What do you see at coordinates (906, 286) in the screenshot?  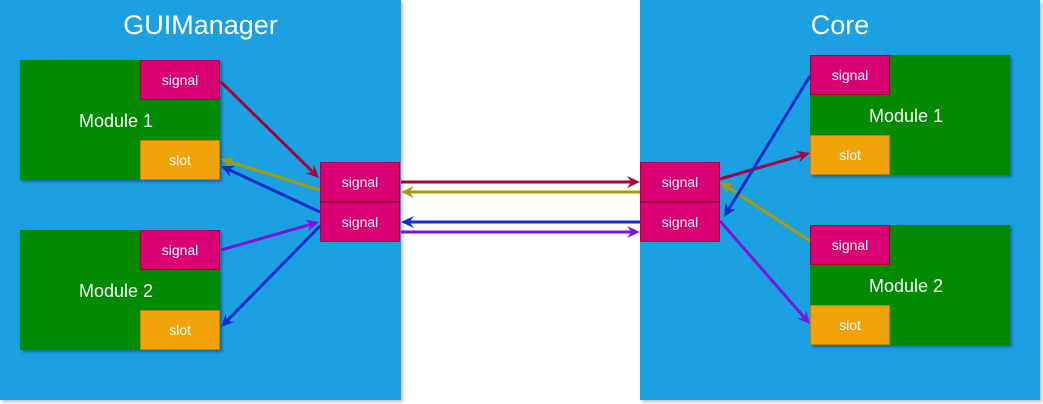 I see `core-module-2-label: Module 2` at bounding box center [906, 286].